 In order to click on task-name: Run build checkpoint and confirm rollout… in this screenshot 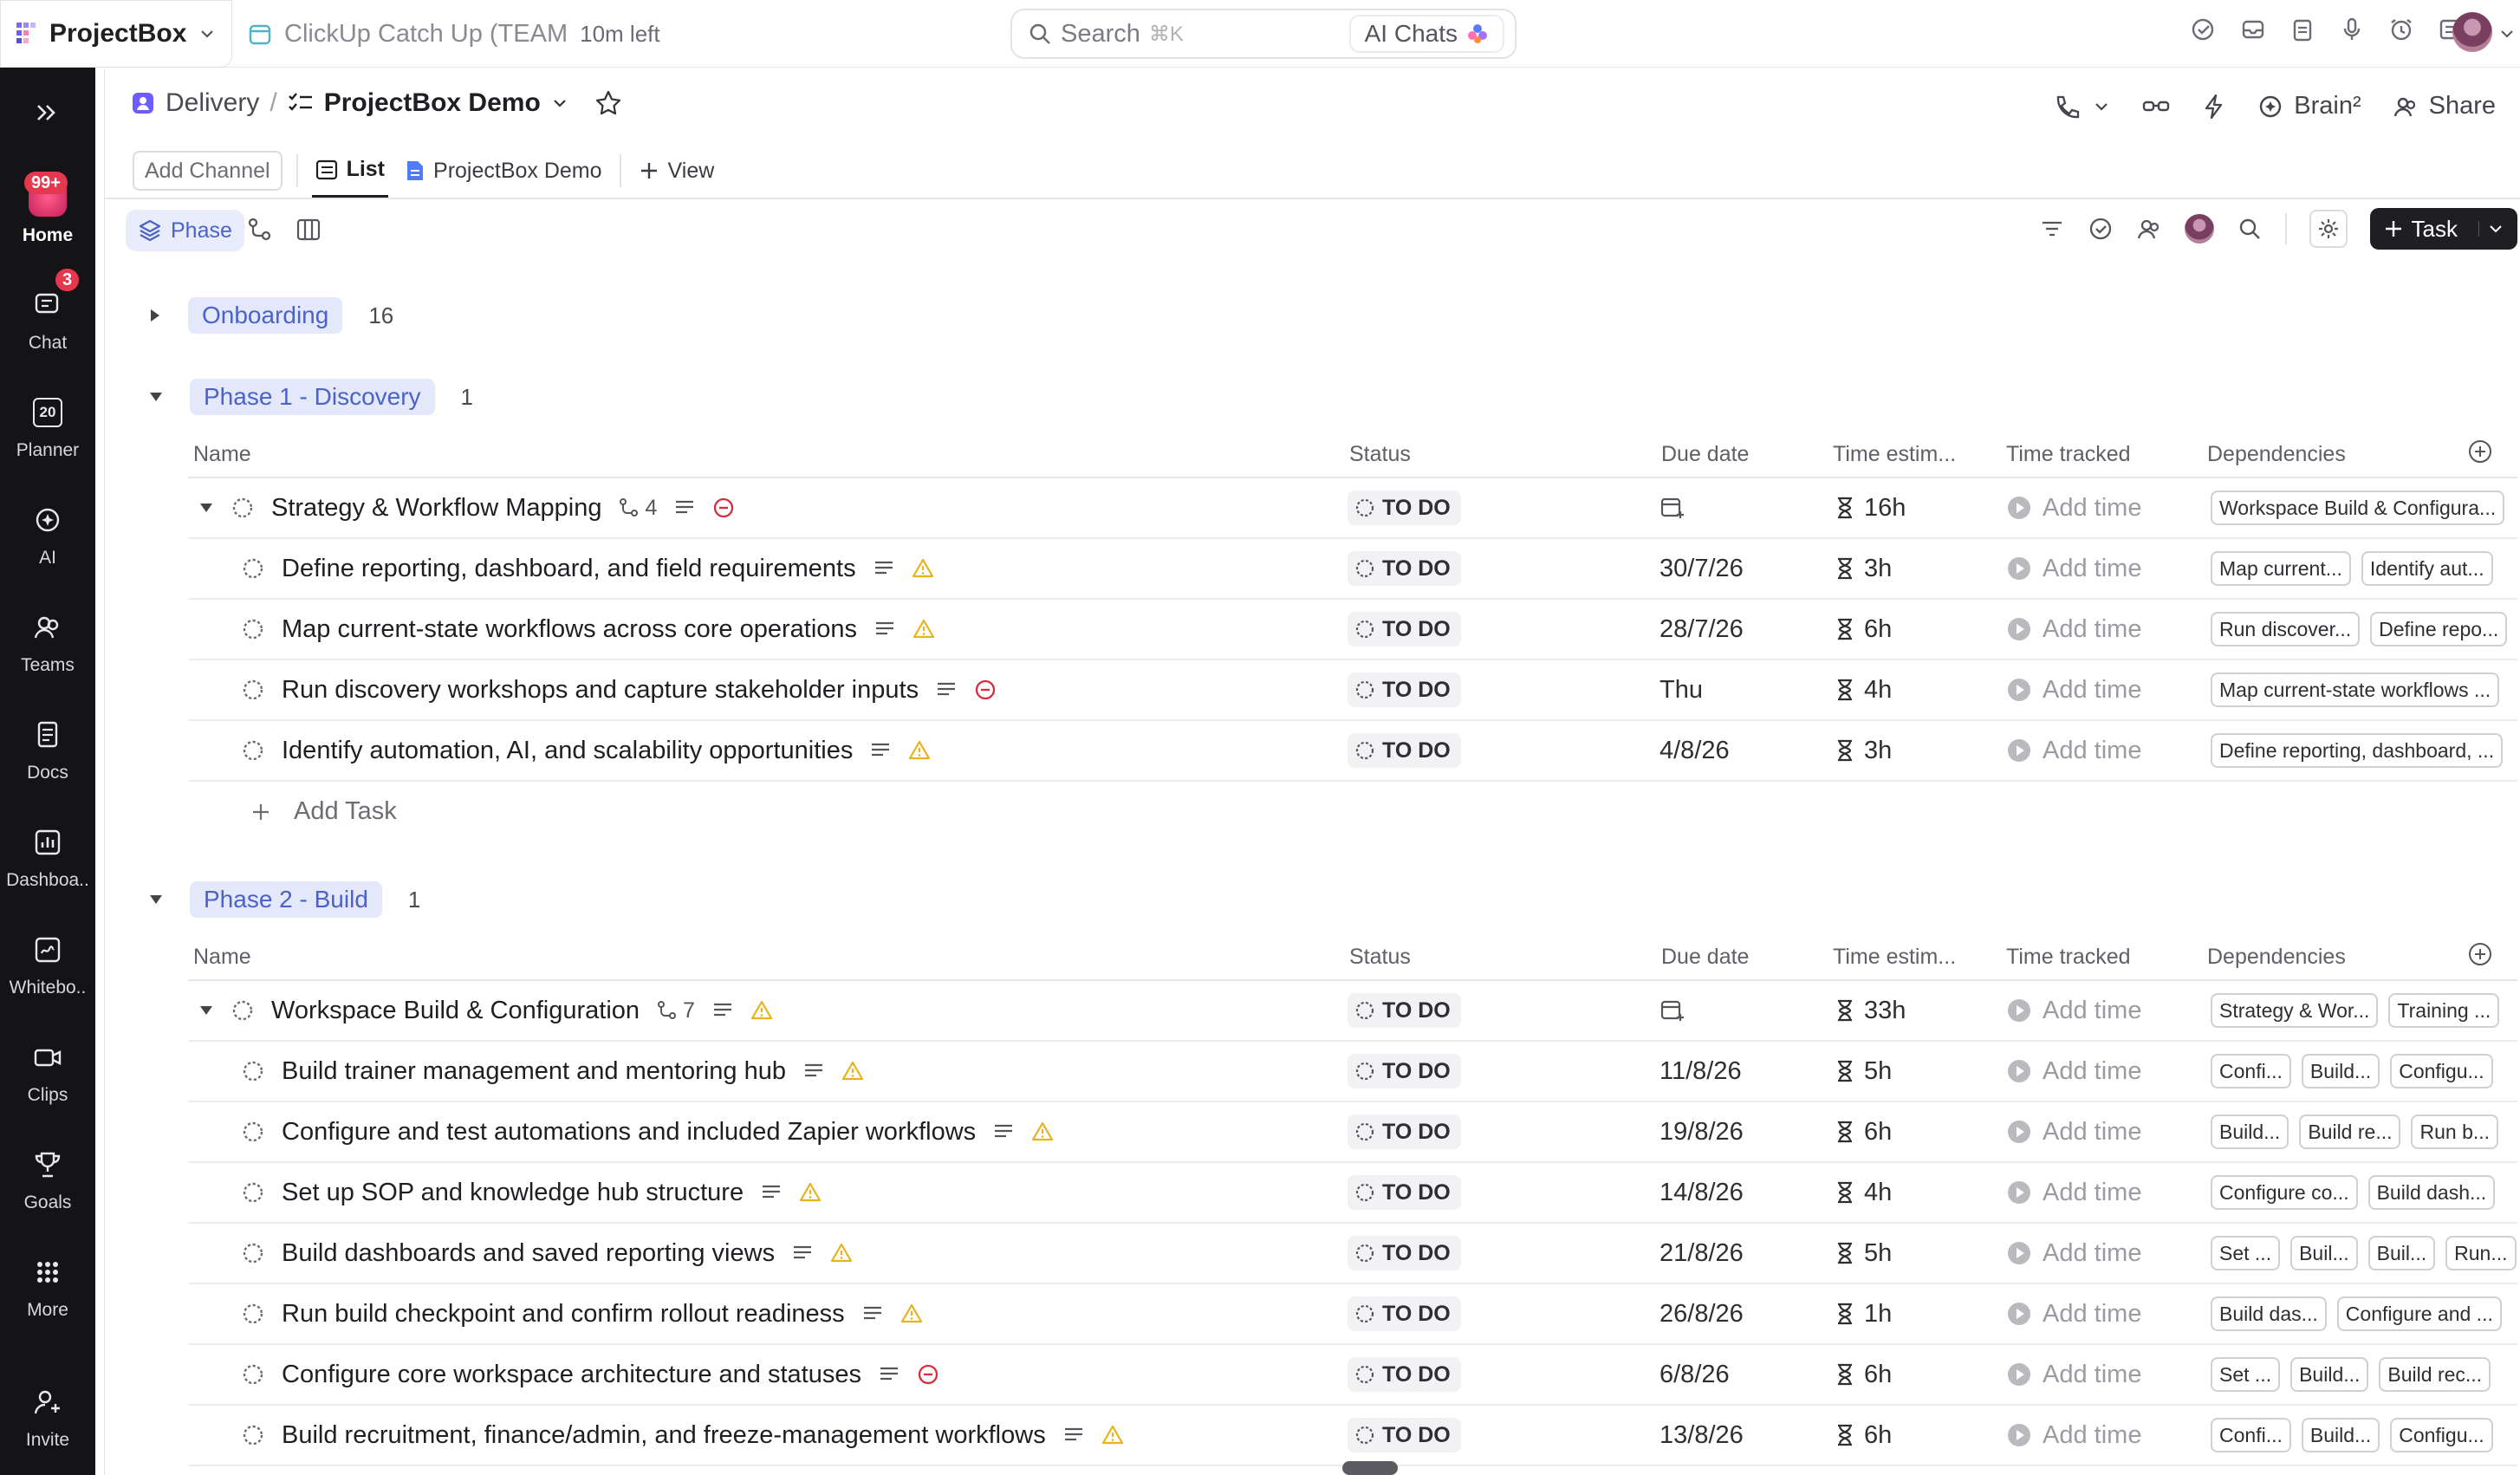, I will do `click(563, 1314)`.